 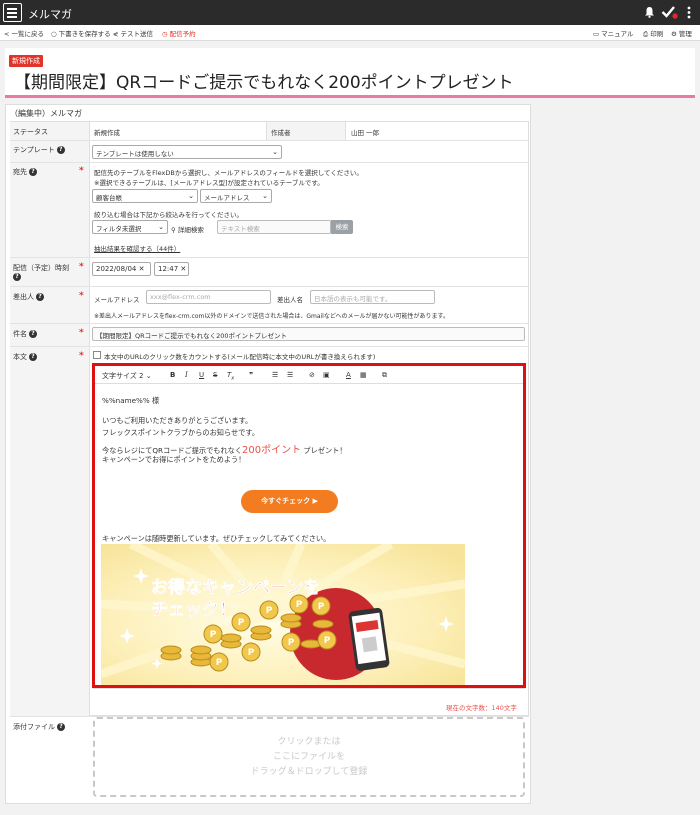 I want to click on book-icon: ▭, so click(x=596, y=34).